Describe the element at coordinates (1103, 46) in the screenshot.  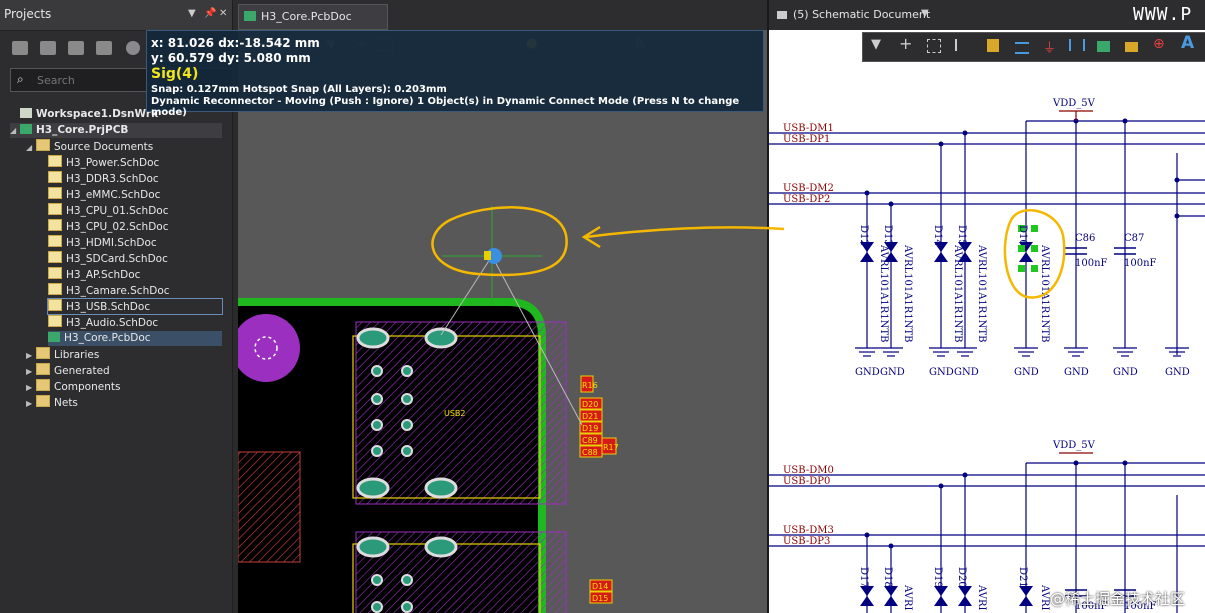
I see `sheet-symbol-icon` at that location.